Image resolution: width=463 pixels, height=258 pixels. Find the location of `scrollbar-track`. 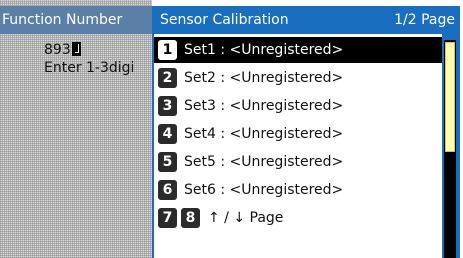

scrollbar-track is located at coordinates (450, 149).